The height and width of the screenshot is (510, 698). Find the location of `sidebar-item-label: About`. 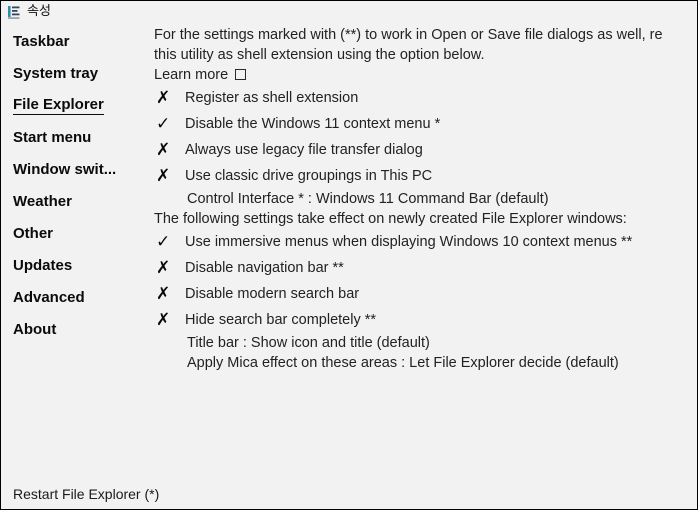

sidebar-item-label: About is located at coordinates (35, 329).